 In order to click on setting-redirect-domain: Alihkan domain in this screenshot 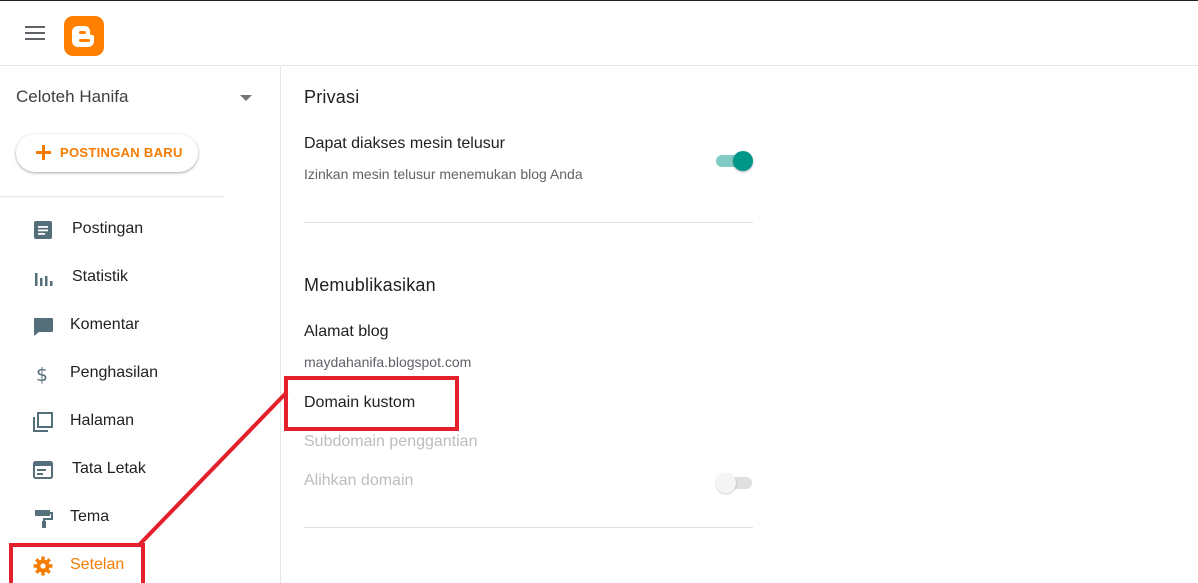, I will do `click(359, 480)`.